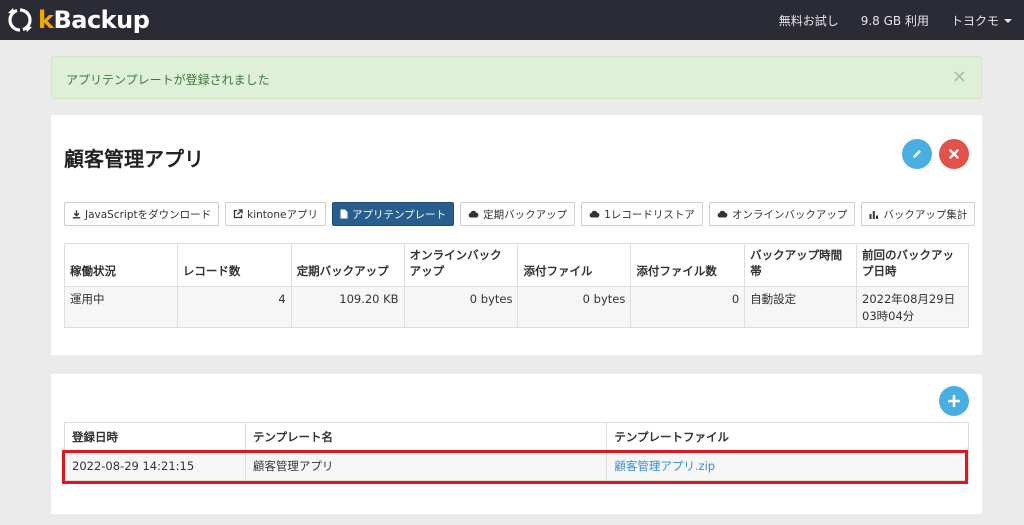 The width and height of the screenshot is (1024, 525). I want to click on success-alert: アプリテンプレートが登録されました ×, so click(516, 77).